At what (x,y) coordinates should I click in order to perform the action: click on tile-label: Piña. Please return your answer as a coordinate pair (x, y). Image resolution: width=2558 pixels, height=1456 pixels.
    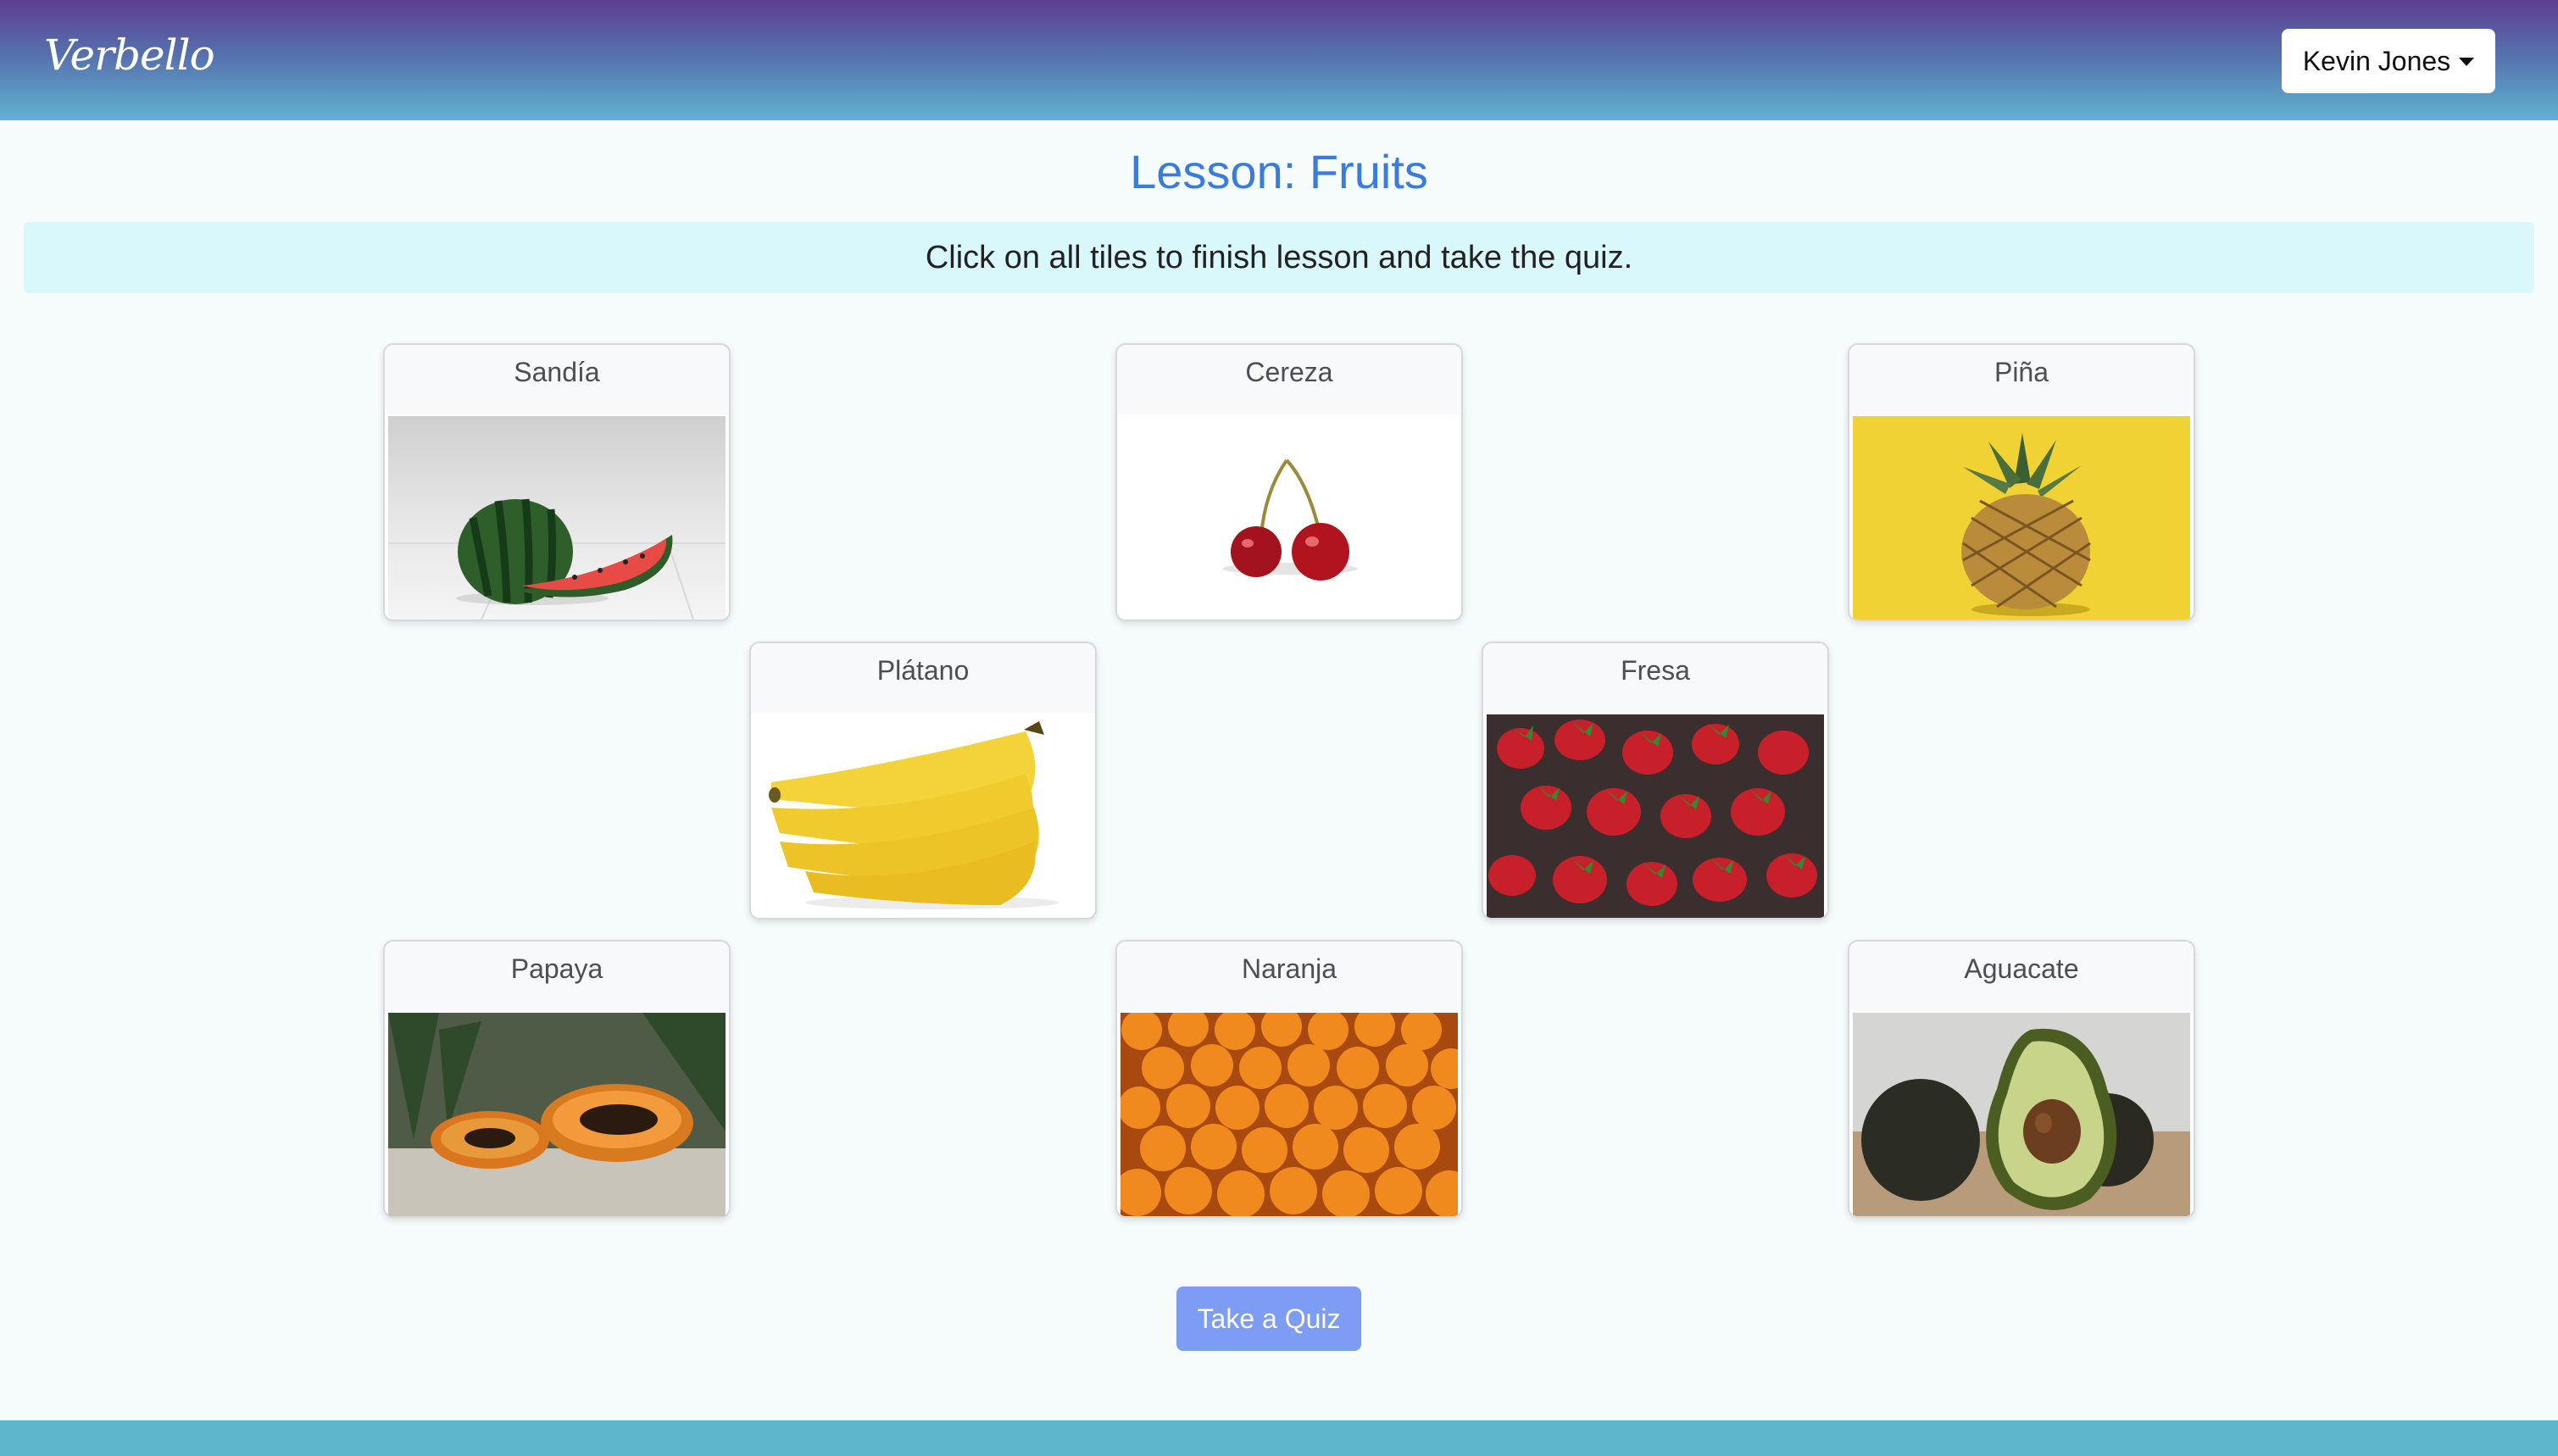
    Looking at the image, I should click on (2022, 379).